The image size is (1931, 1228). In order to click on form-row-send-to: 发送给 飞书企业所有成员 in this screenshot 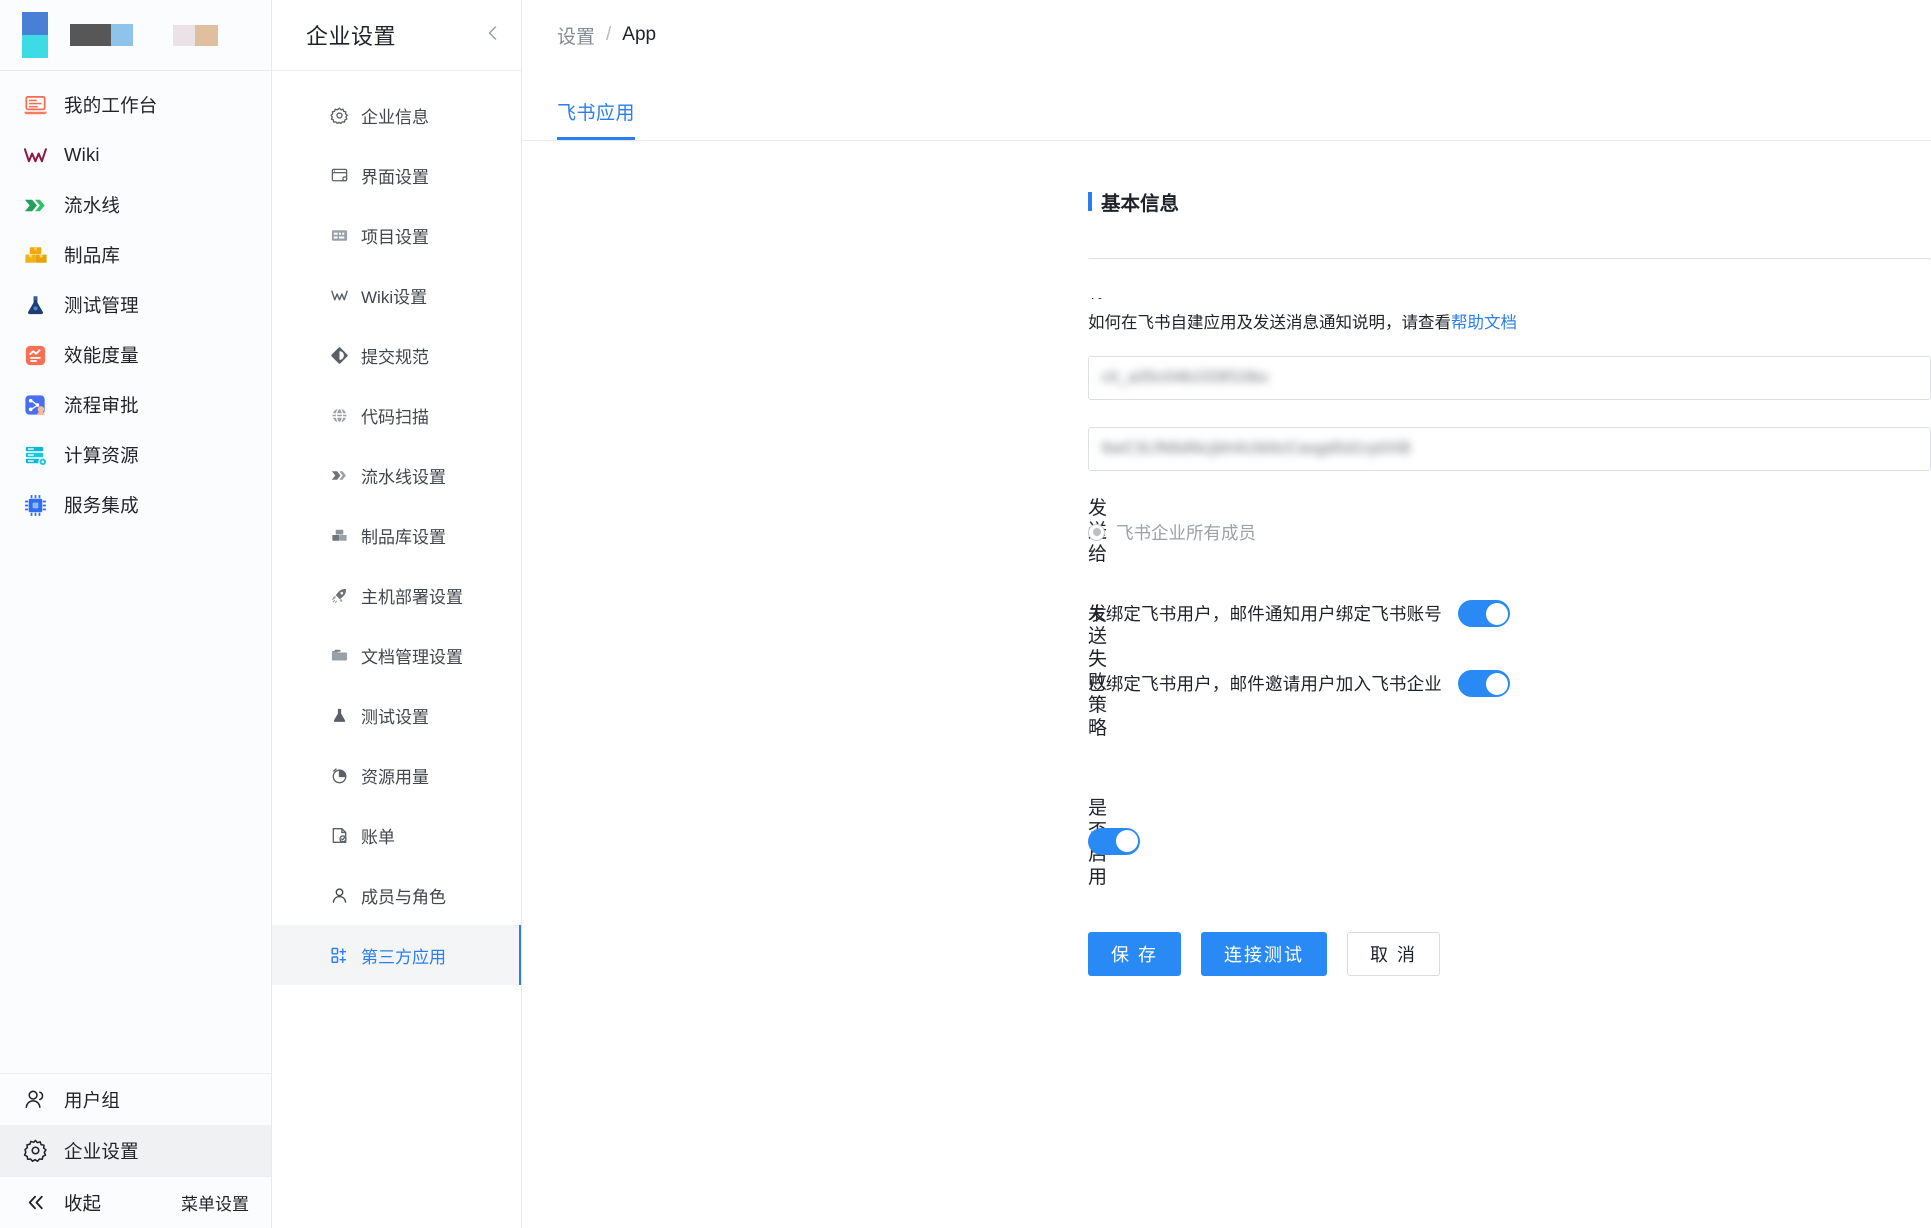, I will do `click(1226, 532)`.